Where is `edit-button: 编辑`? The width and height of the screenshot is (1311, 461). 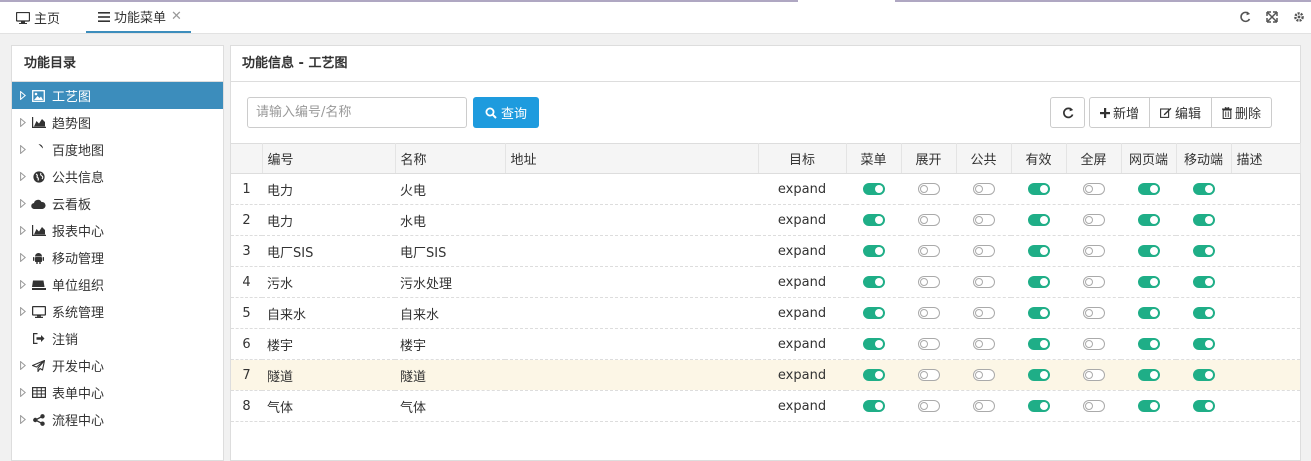 edit-button: 编辑 is located at coordinates (1180, 112).